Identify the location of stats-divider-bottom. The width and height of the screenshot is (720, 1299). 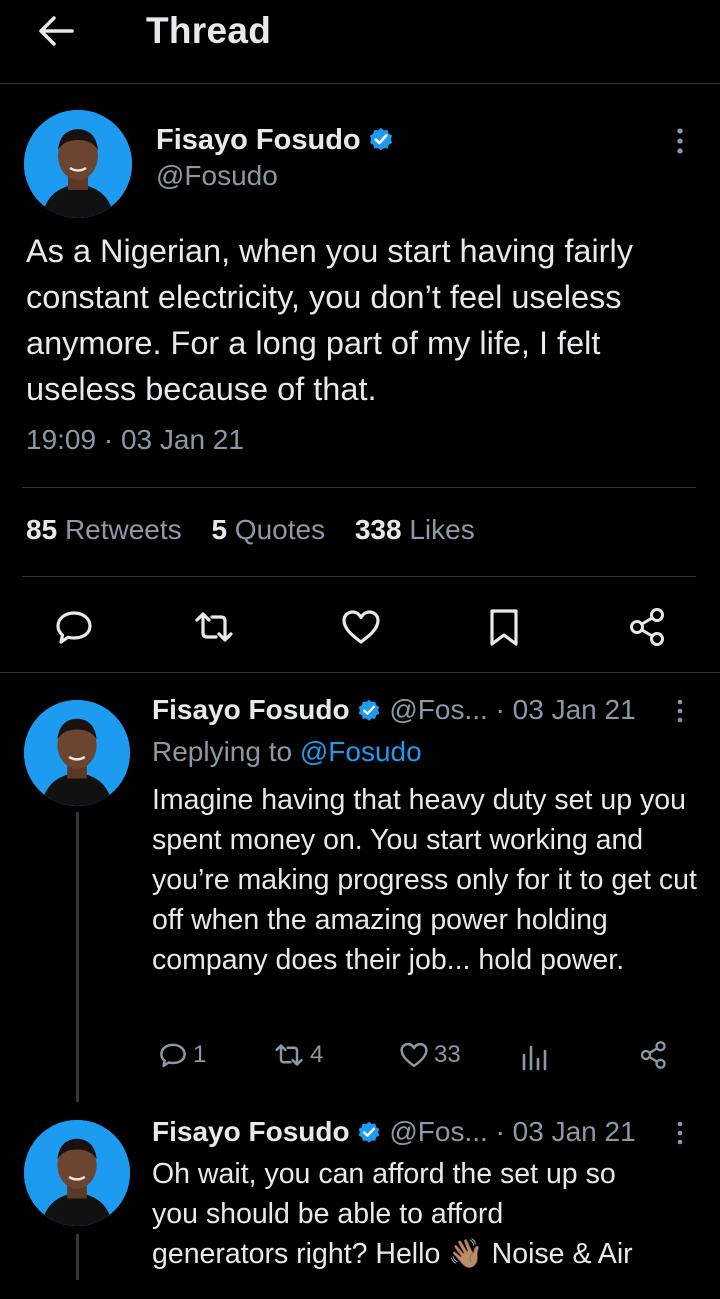
(359, 576).